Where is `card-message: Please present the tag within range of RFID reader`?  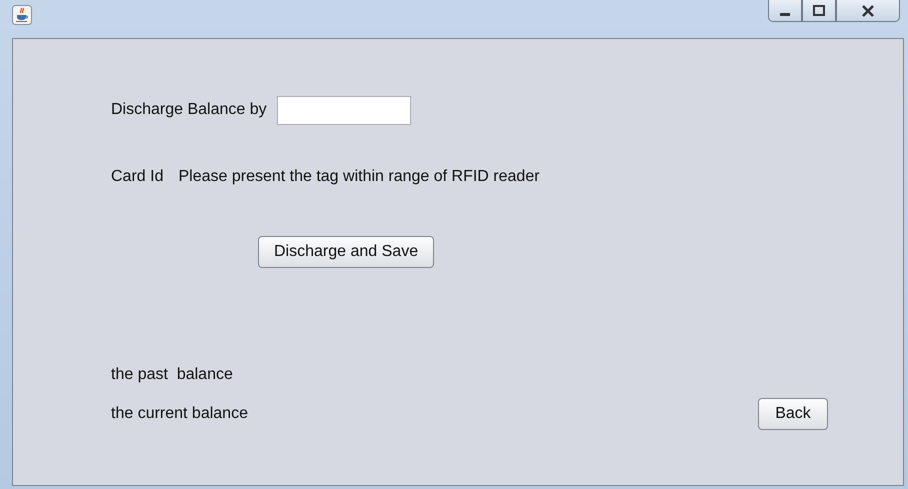 card-message: Please present the tag within range of RFID reader is located at coordinates (359, 177).